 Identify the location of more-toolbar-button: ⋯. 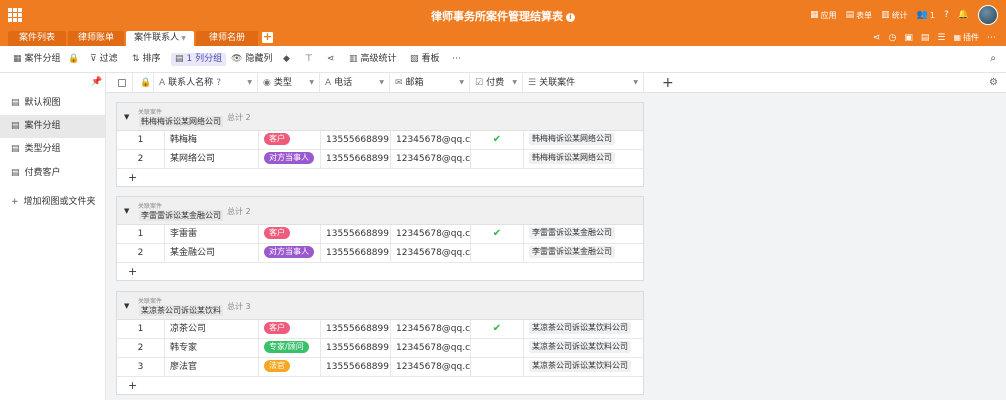
(456, 59).